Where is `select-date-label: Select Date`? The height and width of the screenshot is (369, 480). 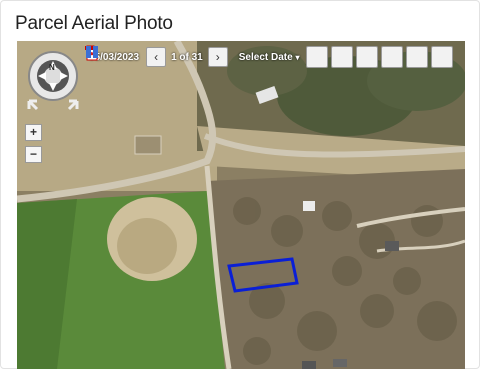 select-date-label: Select Date is located at coordinates (265, 57).